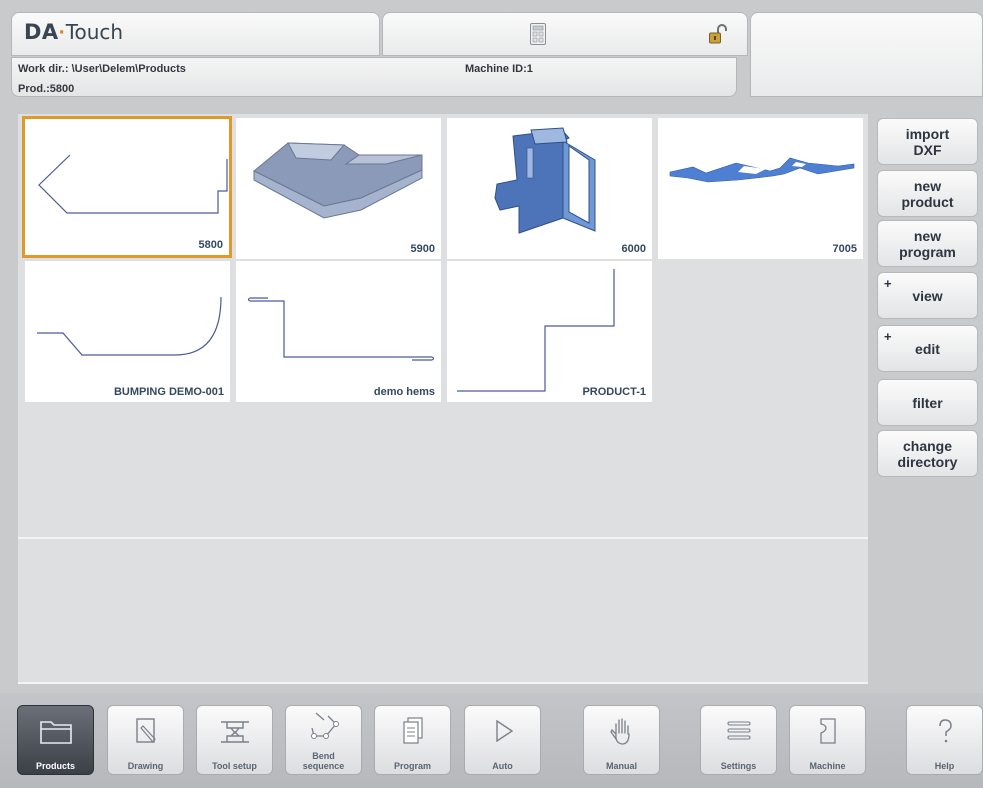 The height and width of the screenshot is (788, 983). Describe the element at coordinates (944, 766) in the screenshot. I see `tab-label: Help` at that location.